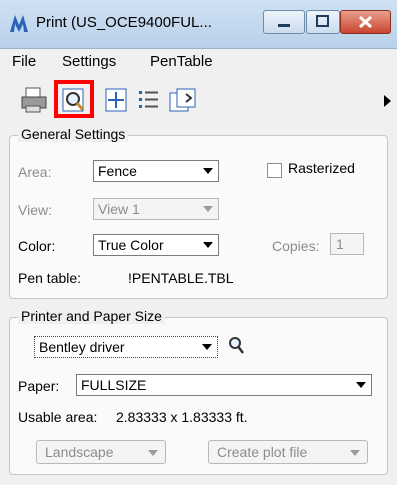  I want to click on orientation-select-value: Landscape, so click(79, 452).